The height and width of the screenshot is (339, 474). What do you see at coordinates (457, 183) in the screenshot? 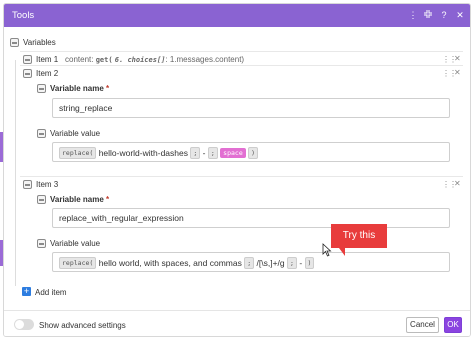
I see `item-3-delete-icon: ✕` at bounding box center [457, 183].